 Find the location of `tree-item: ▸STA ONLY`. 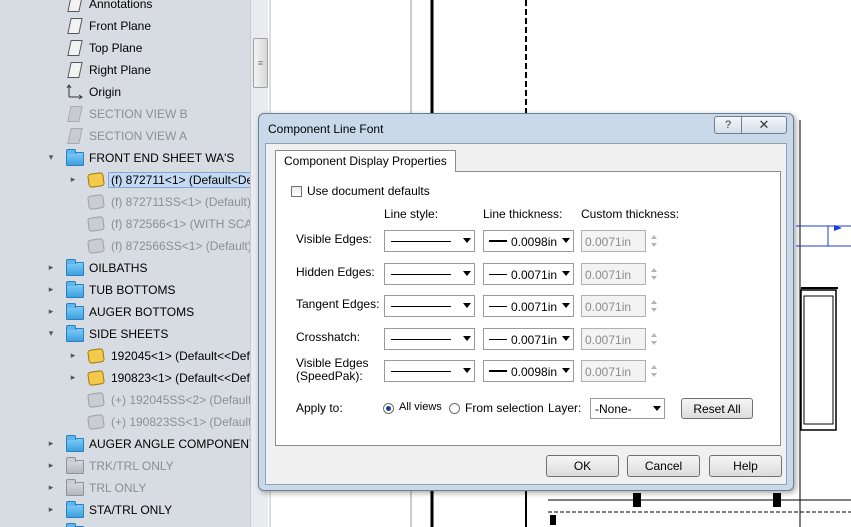

tree-item: ▸STA ONLY is located at coordinates (125, 524).